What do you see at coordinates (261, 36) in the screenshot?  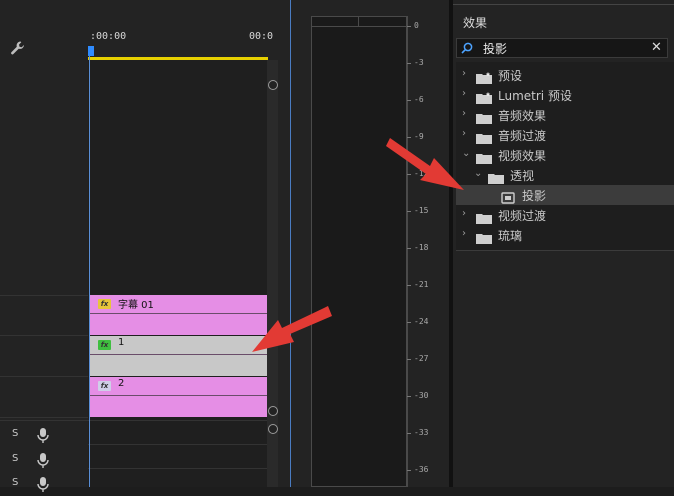 I see `timecode-end: 00:0` at bounding box center [261, 36].